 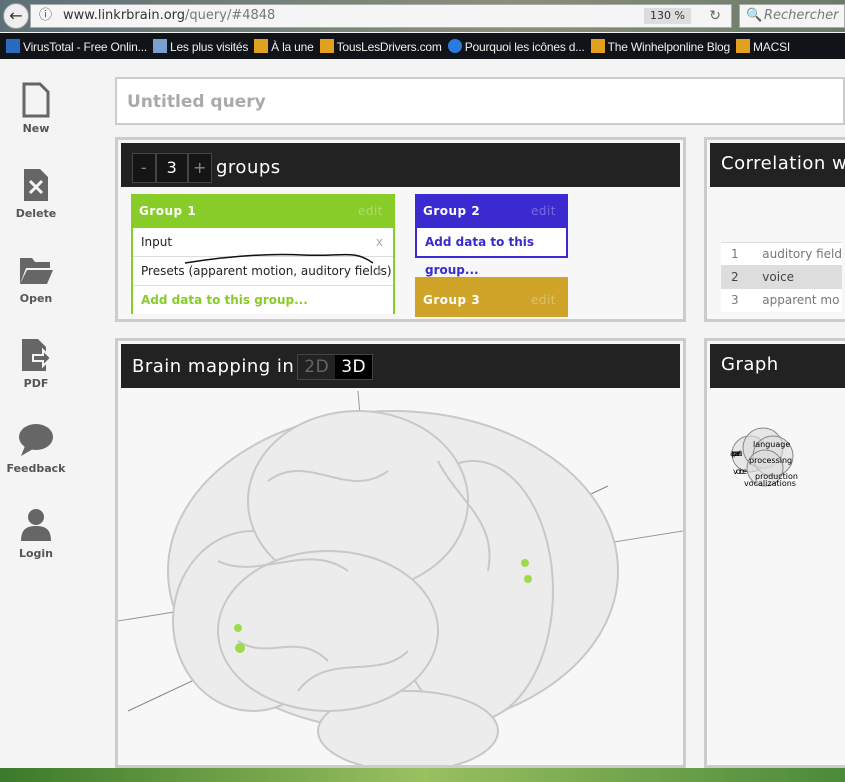 I want to click on correlation-header: Correlation w, so click(x=777, y=165).